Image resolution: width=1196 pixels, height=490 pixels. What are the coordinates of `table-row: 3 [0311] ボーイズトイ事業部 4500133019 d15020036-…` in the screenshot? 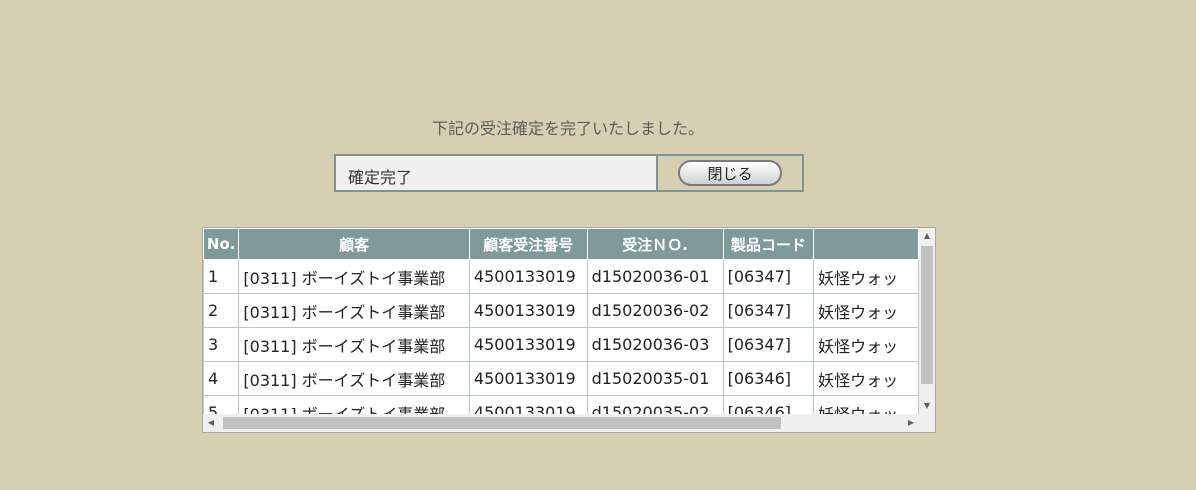 It's located at (561, 344).